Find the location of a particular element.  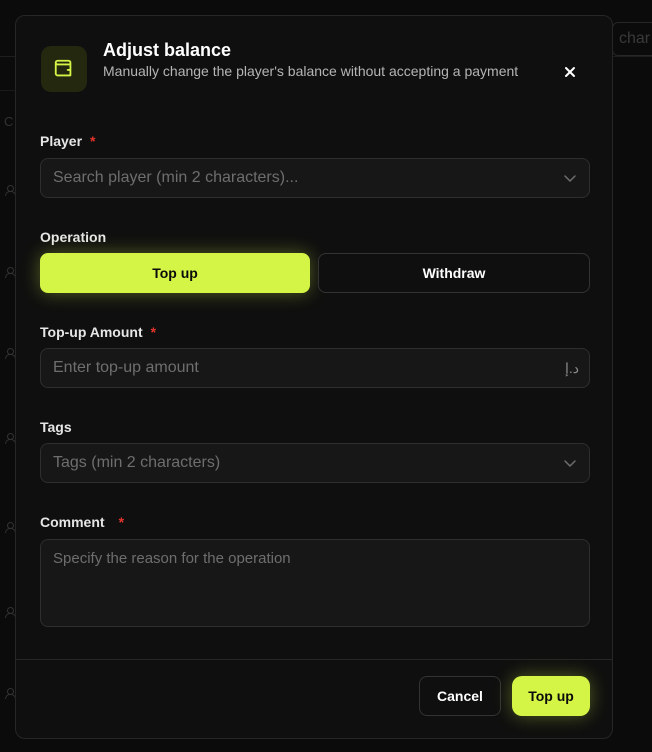

operation-label: Operation is located at coordinates (73, 237).